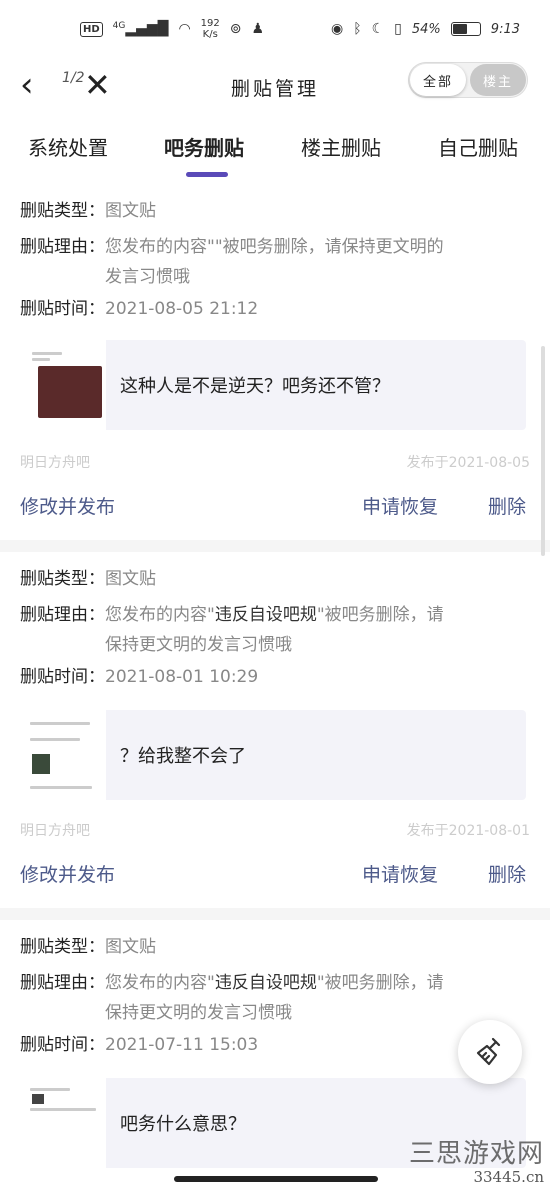 This screenshot has width=550, height=1191. What do you see at coordinates (337, 29) in the screenshot?
I see `eye-comfort-icon: ◉` at bounding box center [337, 29].